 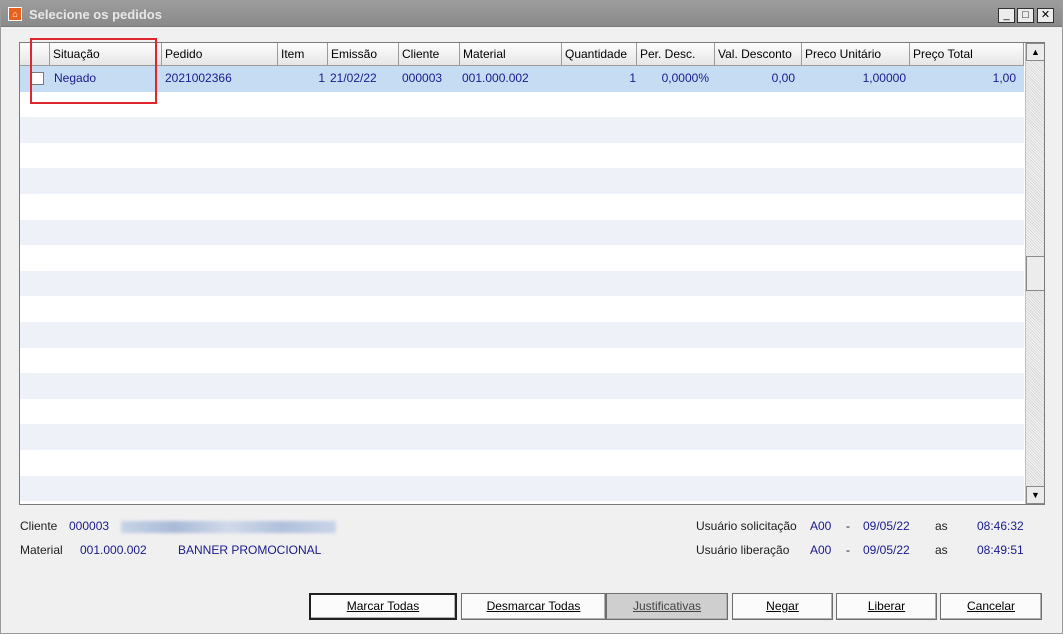 I want to click on solicitacao-user: A00, so click(x=821, y=526).